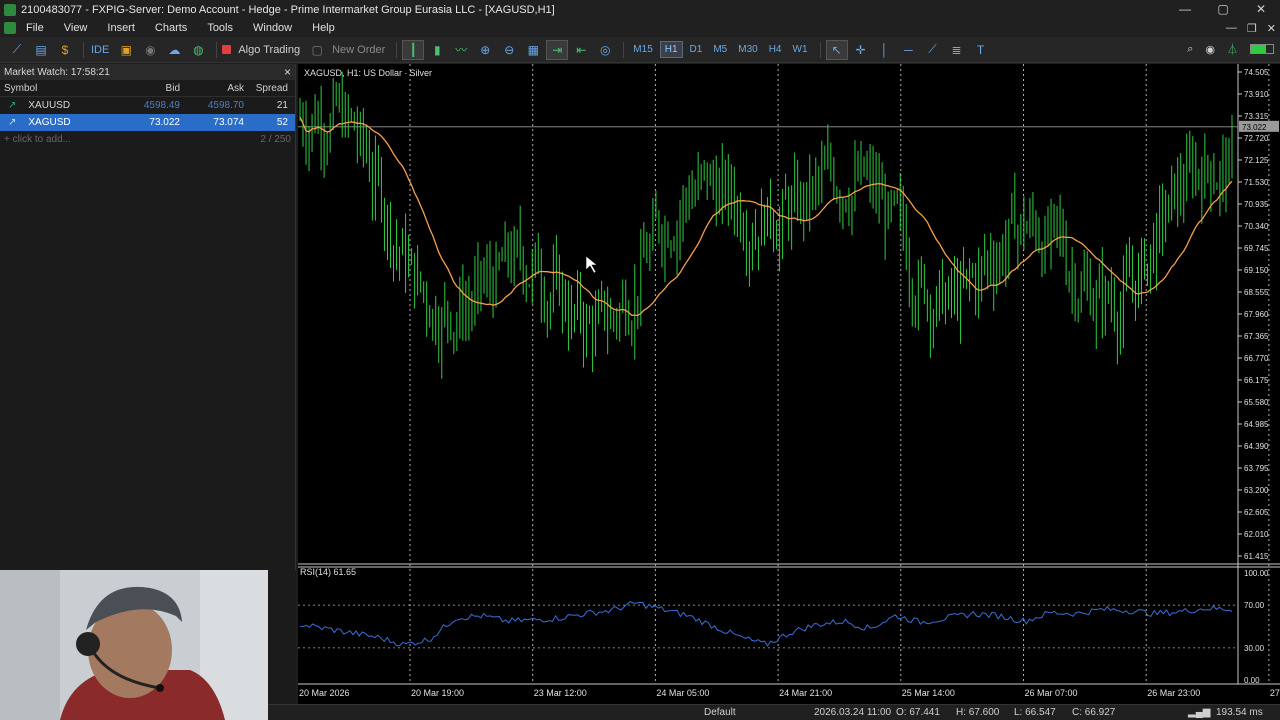  I want to click on zoom-out-icon: ⊖, so click(509, 50).